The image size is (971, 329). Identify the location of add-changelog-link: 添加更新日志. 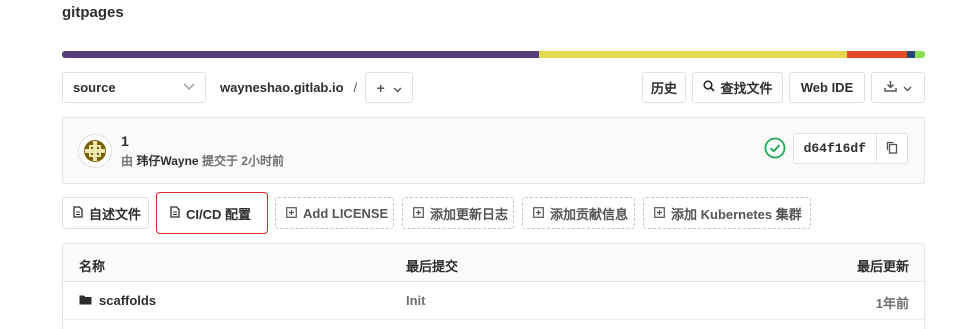
(458, 213).